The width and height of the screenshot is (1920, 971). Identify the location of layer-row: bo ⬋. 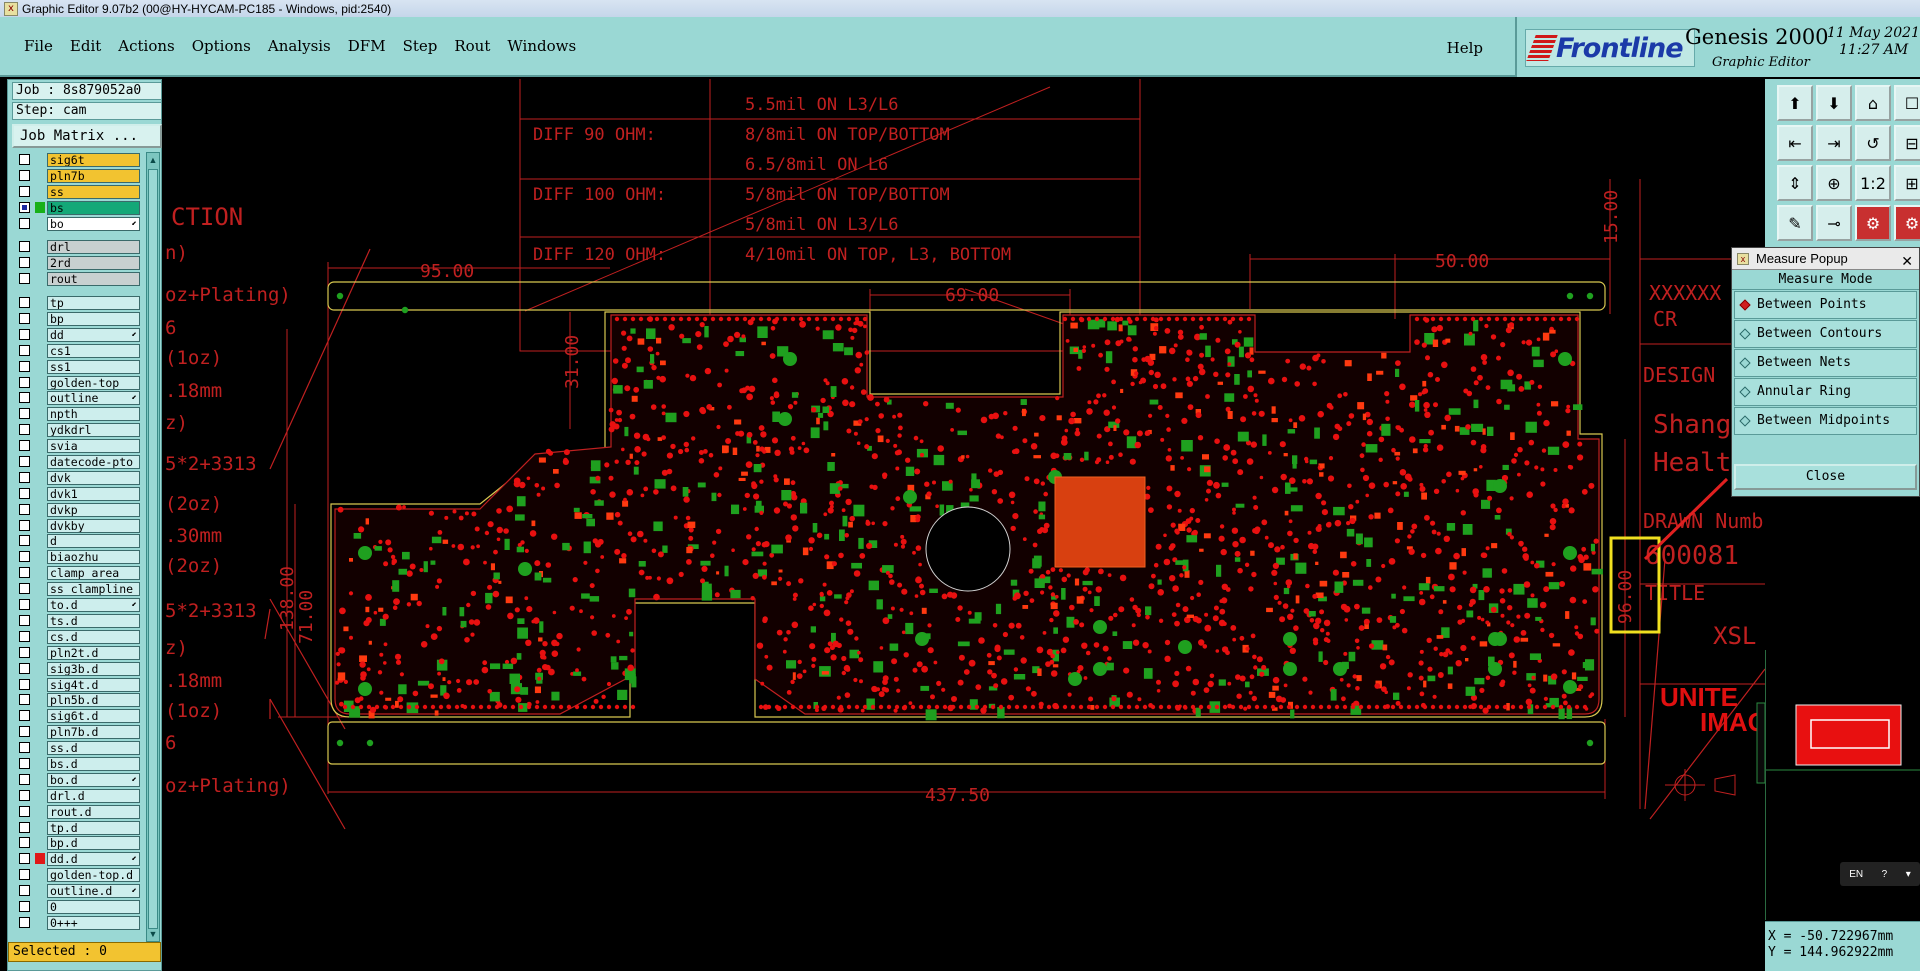
(76, 224).